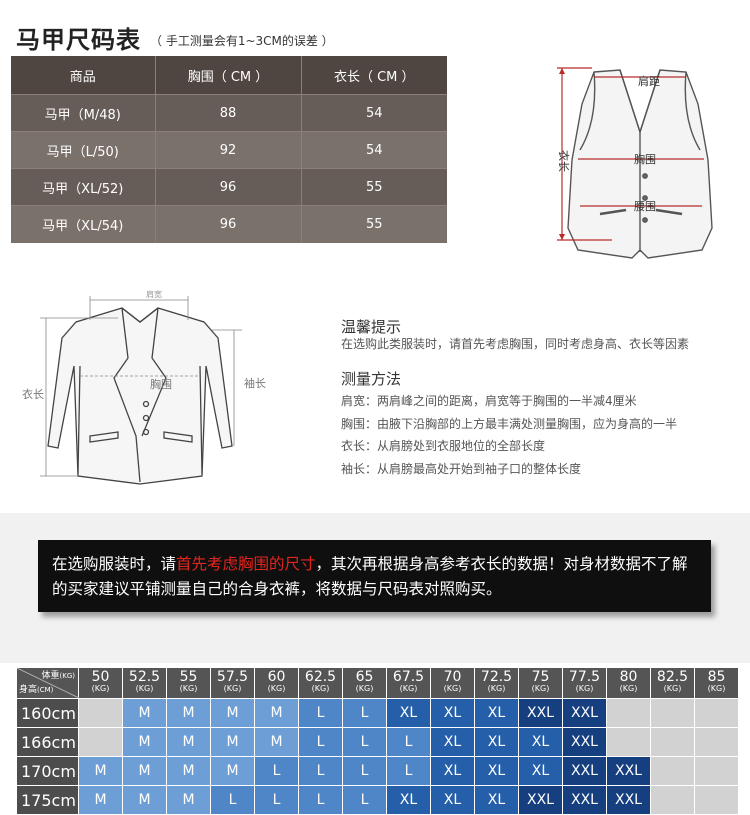 The height and width of the screenshot is (815, 750). What do you see at coordinates (371, 327) in the screenshot?
I see `tips-heading: 温馨提示` at bounding box center [371, 327].